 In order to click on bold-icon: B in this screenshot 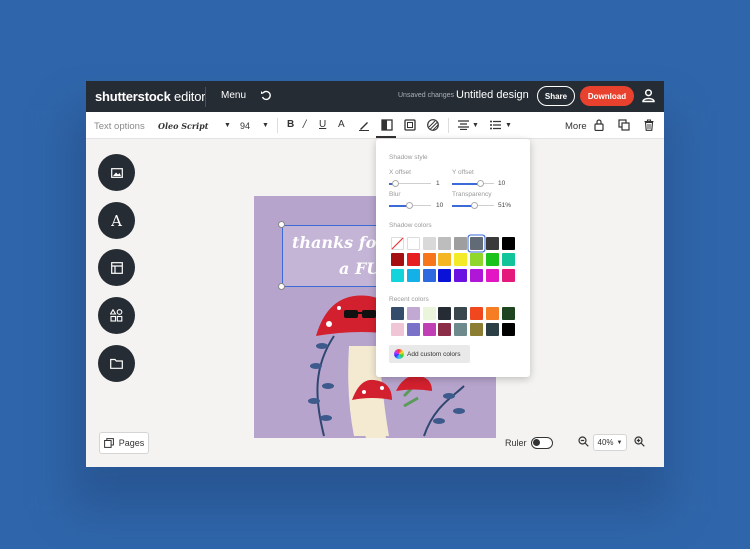, I will do `click(290, 124)`.